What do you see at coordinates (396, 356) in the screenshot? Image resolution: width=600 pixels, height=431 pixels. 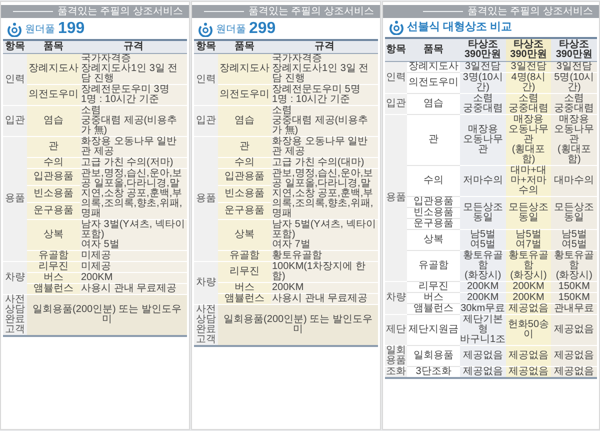 I see `category-cell: 일회용품` at bounding box center [396, 356].